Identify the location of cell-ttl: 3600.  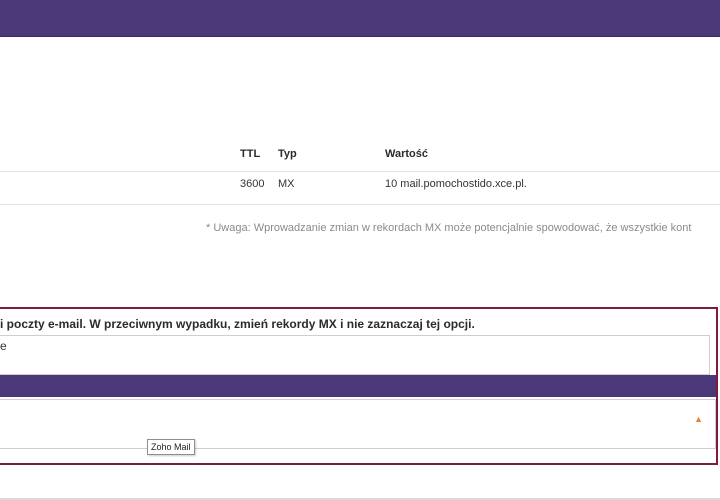
(252, 184).